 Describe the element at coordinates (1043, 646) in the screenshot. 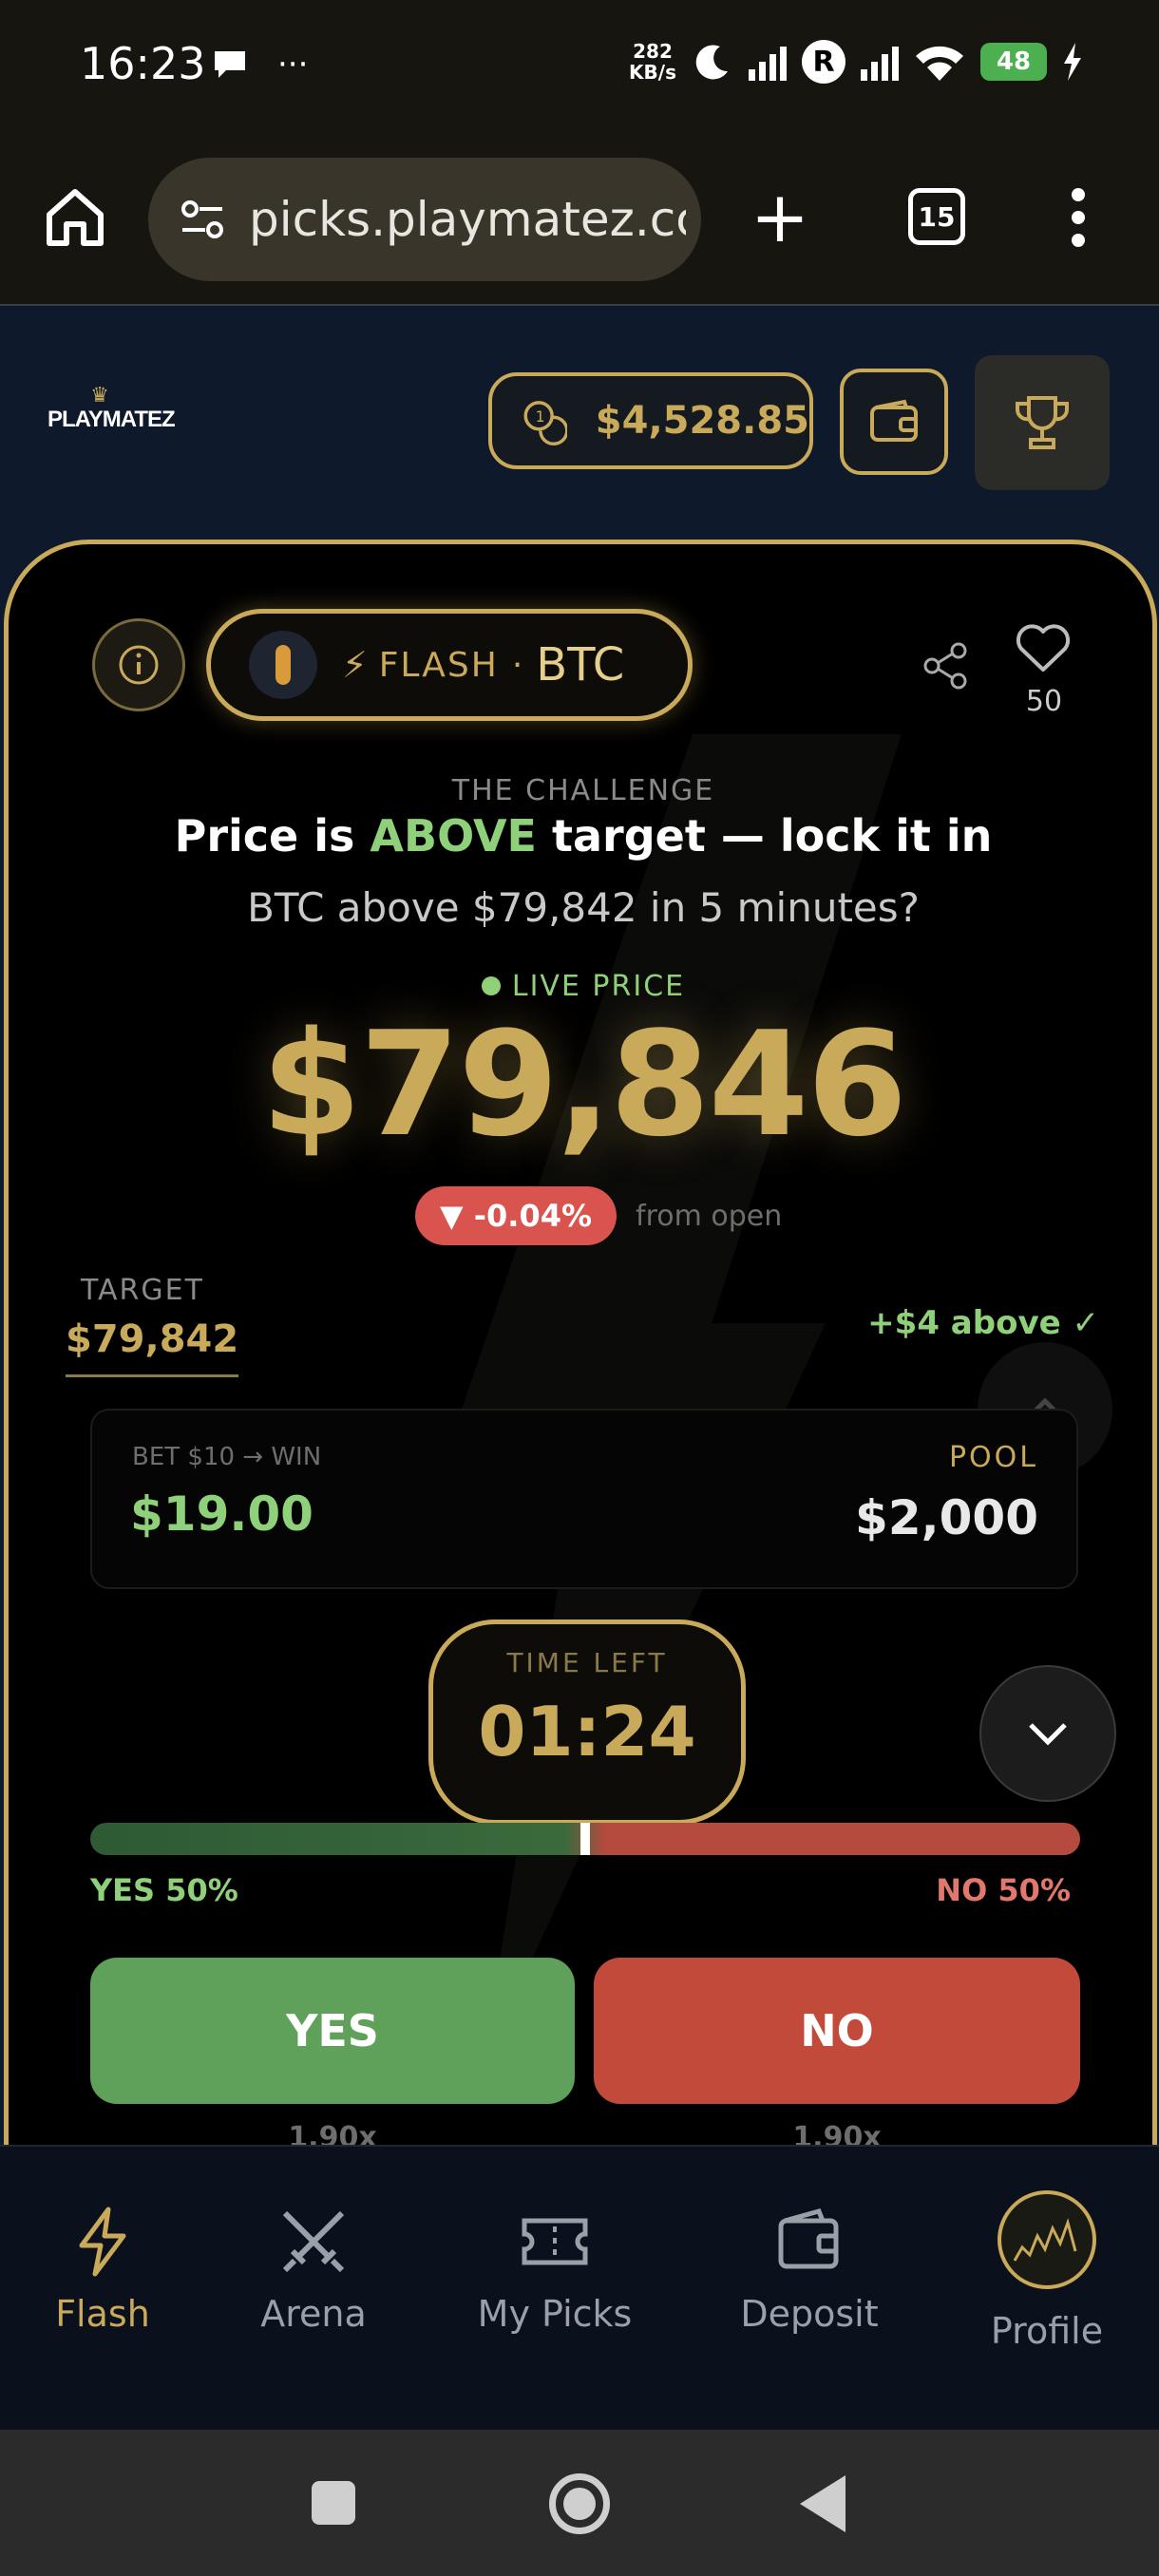

I see `heart-icon` at that location.